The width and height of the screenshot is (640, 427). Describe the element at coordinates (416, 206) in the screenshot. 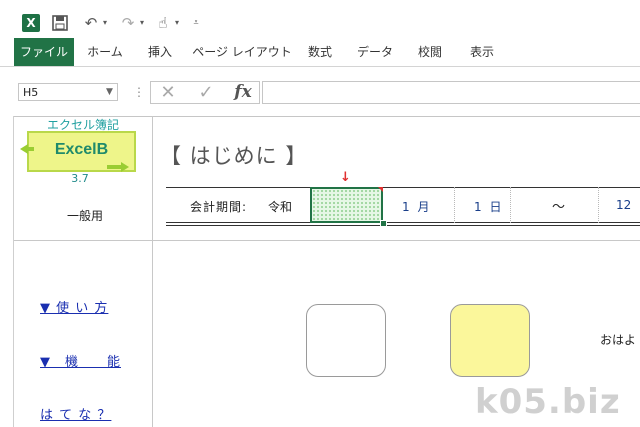

I see `start-month-cell: 1 月` at that location.